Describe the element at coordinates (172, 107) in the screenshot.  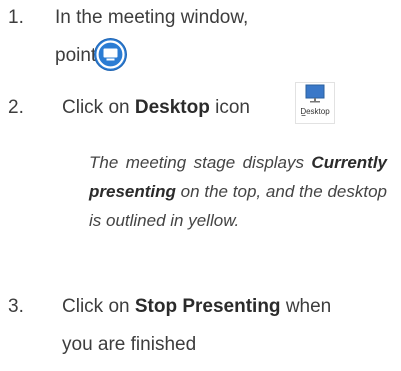
I see `desktop-label: Desktop` at that location.